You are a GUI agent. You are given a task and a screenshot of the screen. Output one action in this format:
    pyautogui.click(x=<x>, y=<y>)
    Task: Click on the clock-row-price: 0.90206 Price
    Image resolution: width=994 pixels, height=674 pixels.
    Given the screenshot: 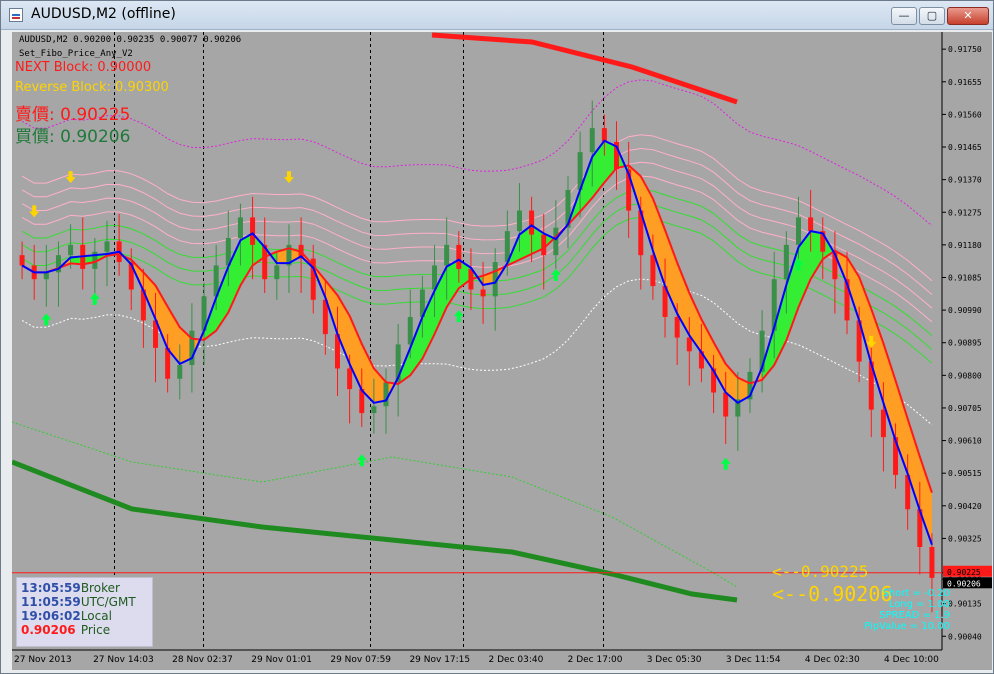 What is the action you would take?
    pyautogui.click(x=65, y=630)
    